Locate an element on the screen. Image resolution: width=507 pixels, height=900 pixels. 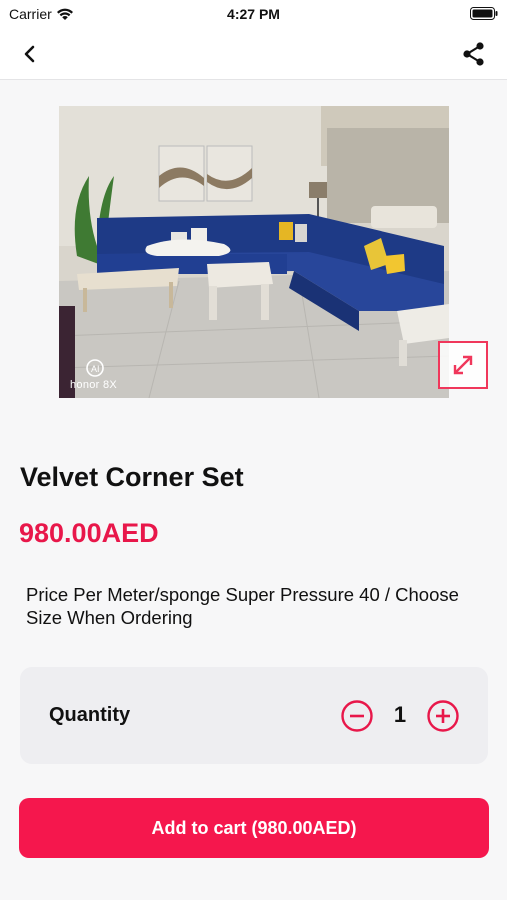
expand-image-button is located at coordinates (463, 365).